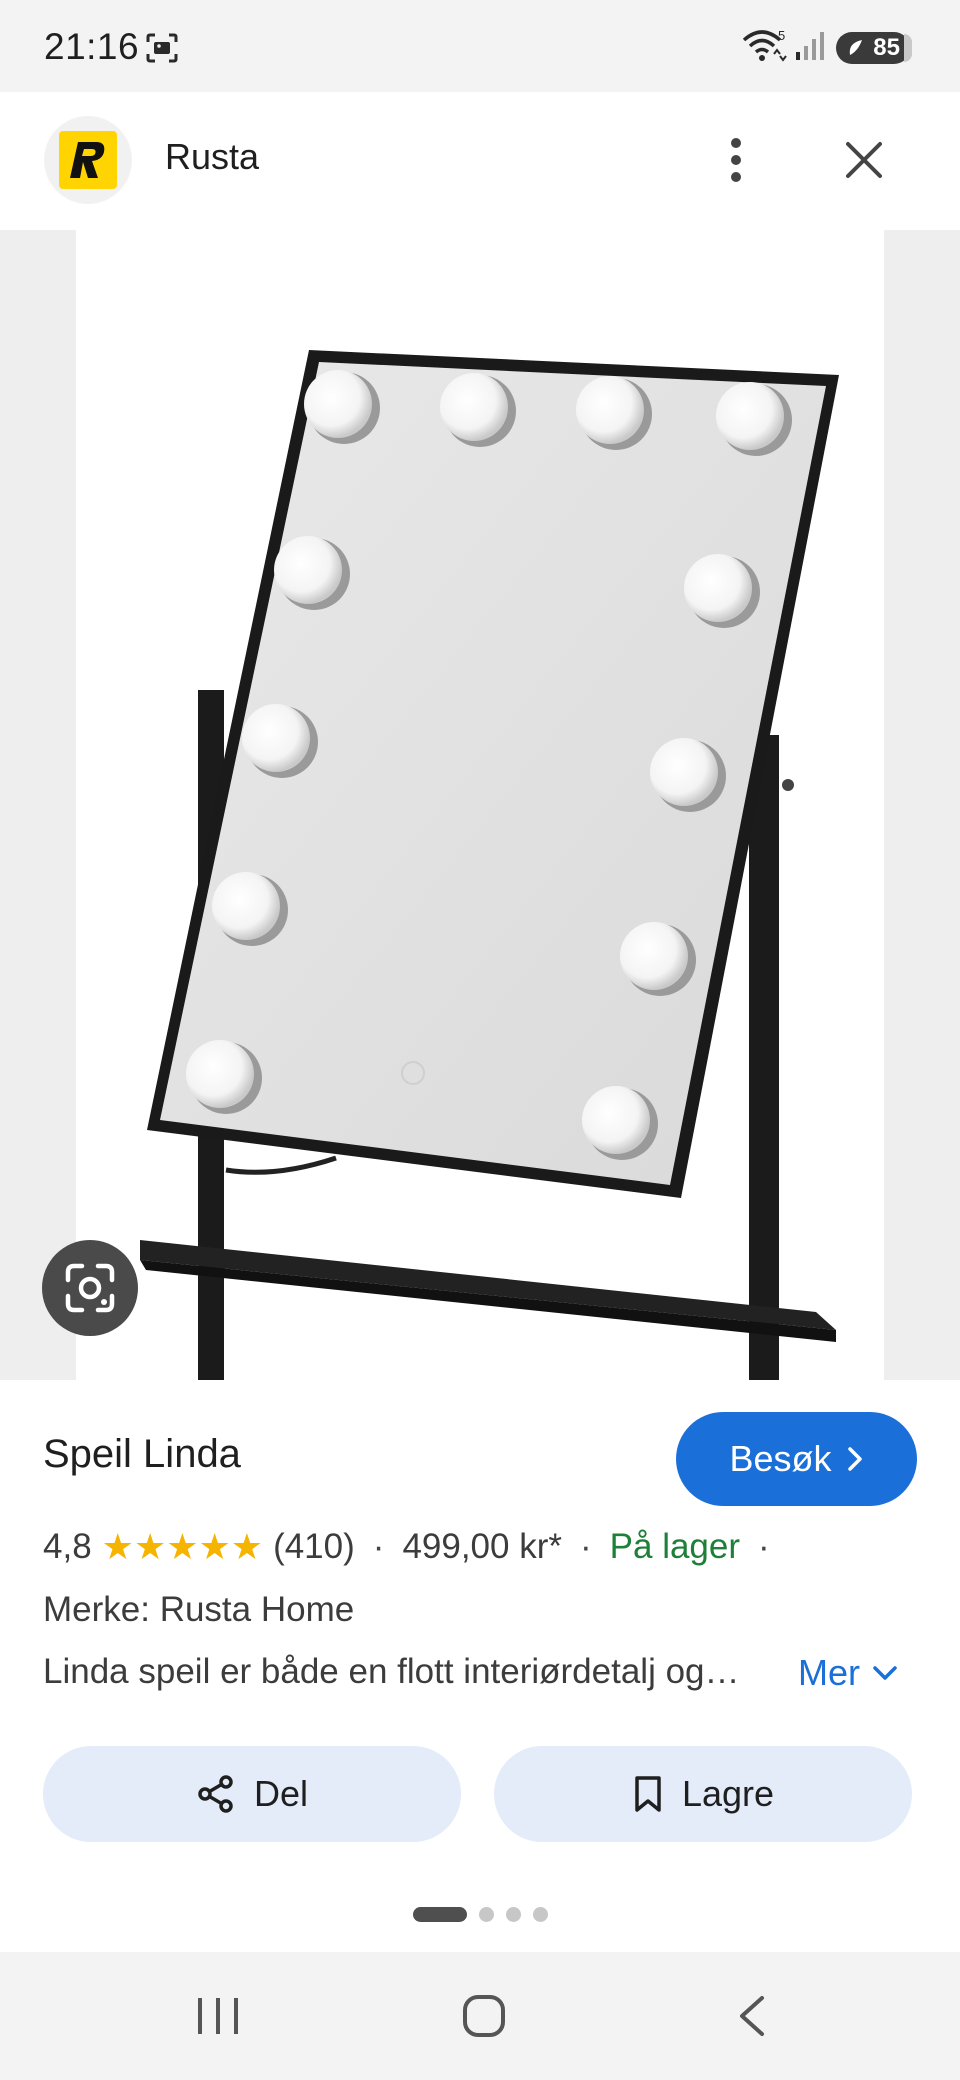  I want to click on chevron-down-icon, so click(885, 1673).